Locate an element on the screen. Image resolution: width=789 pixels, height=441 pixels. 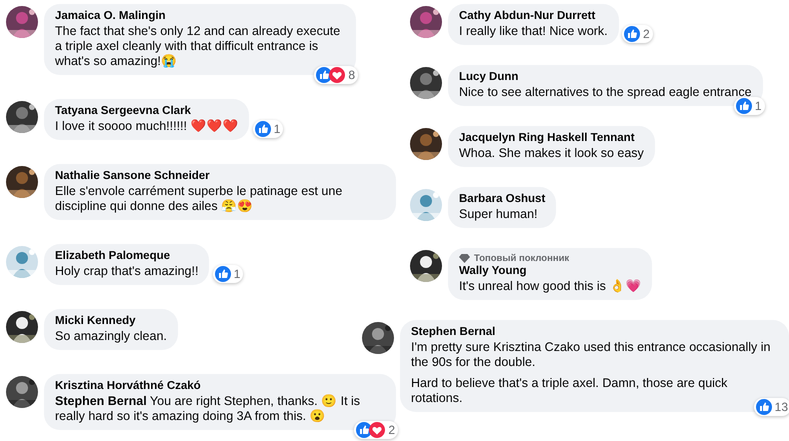
diamond-icon is located at coordinates (464, 258).